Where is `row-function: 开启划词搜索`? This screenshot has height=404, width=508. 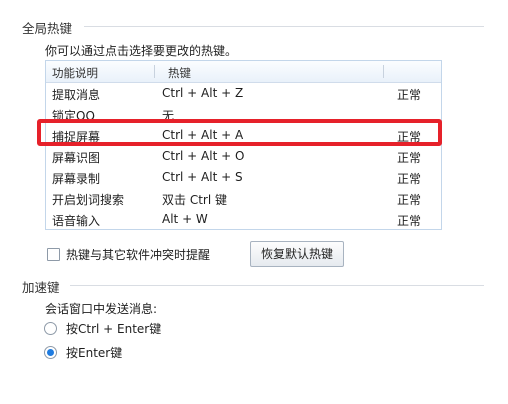
row-function: 开启划词搜索 is located at coordinates (88, 200).